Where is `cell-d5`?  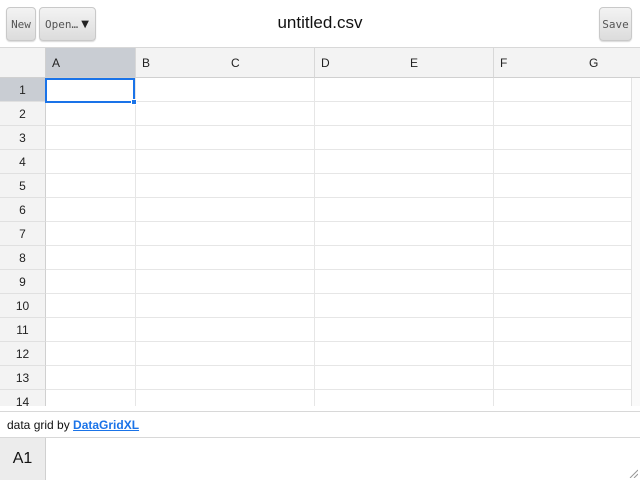
cell-d5 is located at coordinates (360, 186).